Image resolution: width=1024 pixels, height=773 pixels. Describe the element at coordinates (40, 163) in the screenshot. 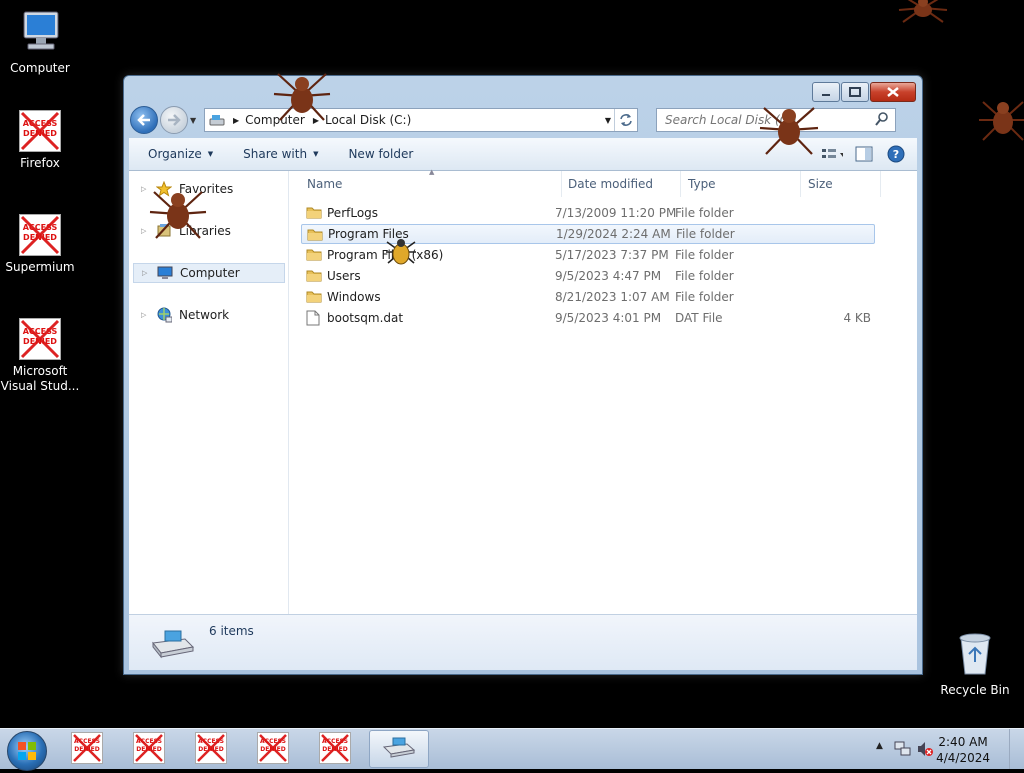

I see `desktop-icon-label: Firefox` at that location.